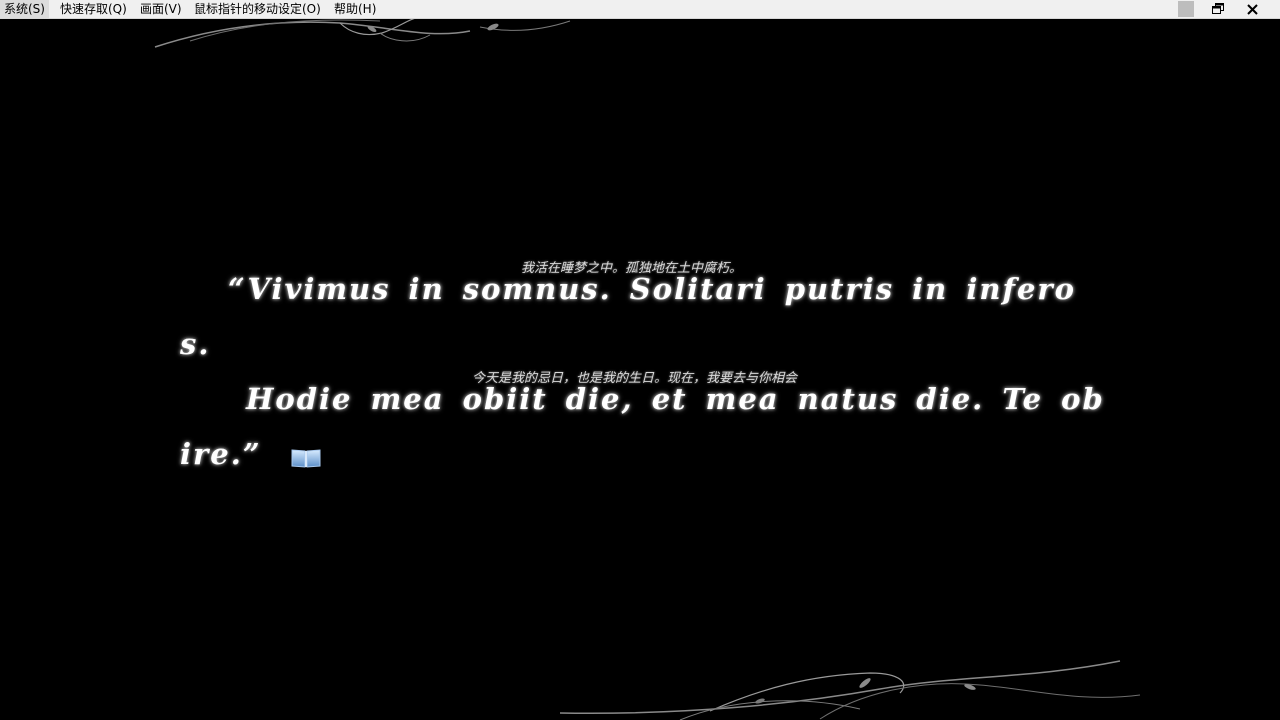 This screenshot has height=720, width=1280. What do you see at coordinates (355, 9) in the screenshot?
I see `menu-help: 帮助(H)` at bounding box center [355, 9].